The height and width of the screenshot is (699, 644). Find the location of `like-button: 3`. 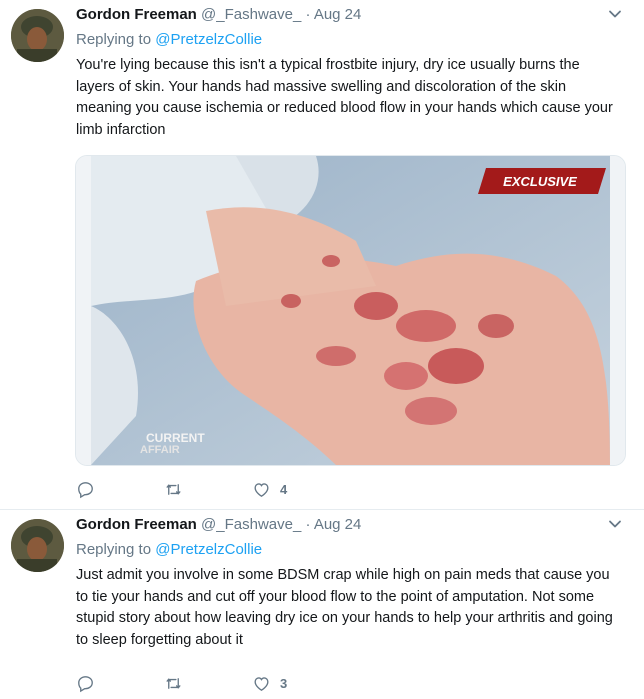

like-button: 3 is located at coordinates (269, 683).